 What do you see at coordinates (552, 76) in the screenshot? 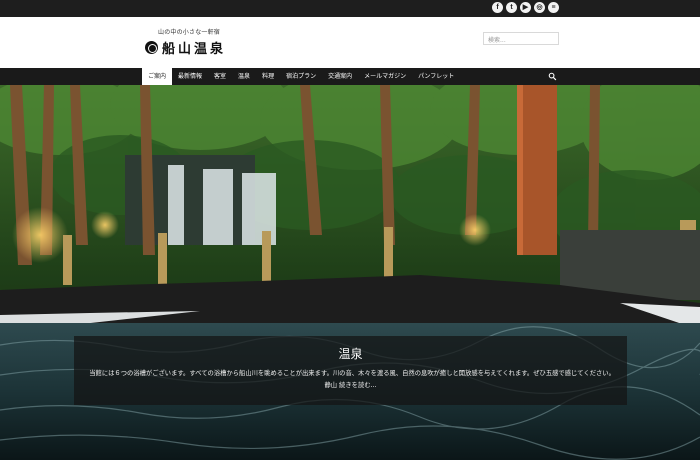
I see `search-icon` at bounding box center [552, 76].